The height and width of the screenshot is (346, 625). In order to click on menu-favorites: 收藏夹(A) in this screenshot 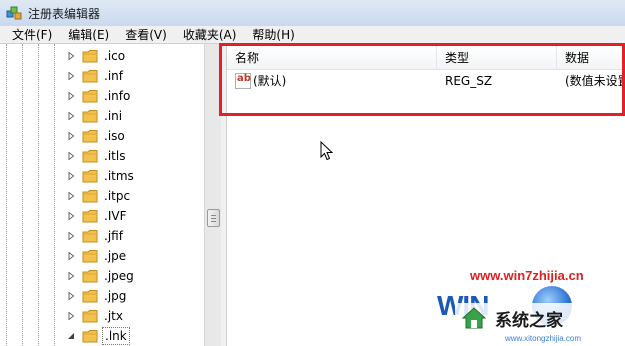, I will do `click(210, 35)`.